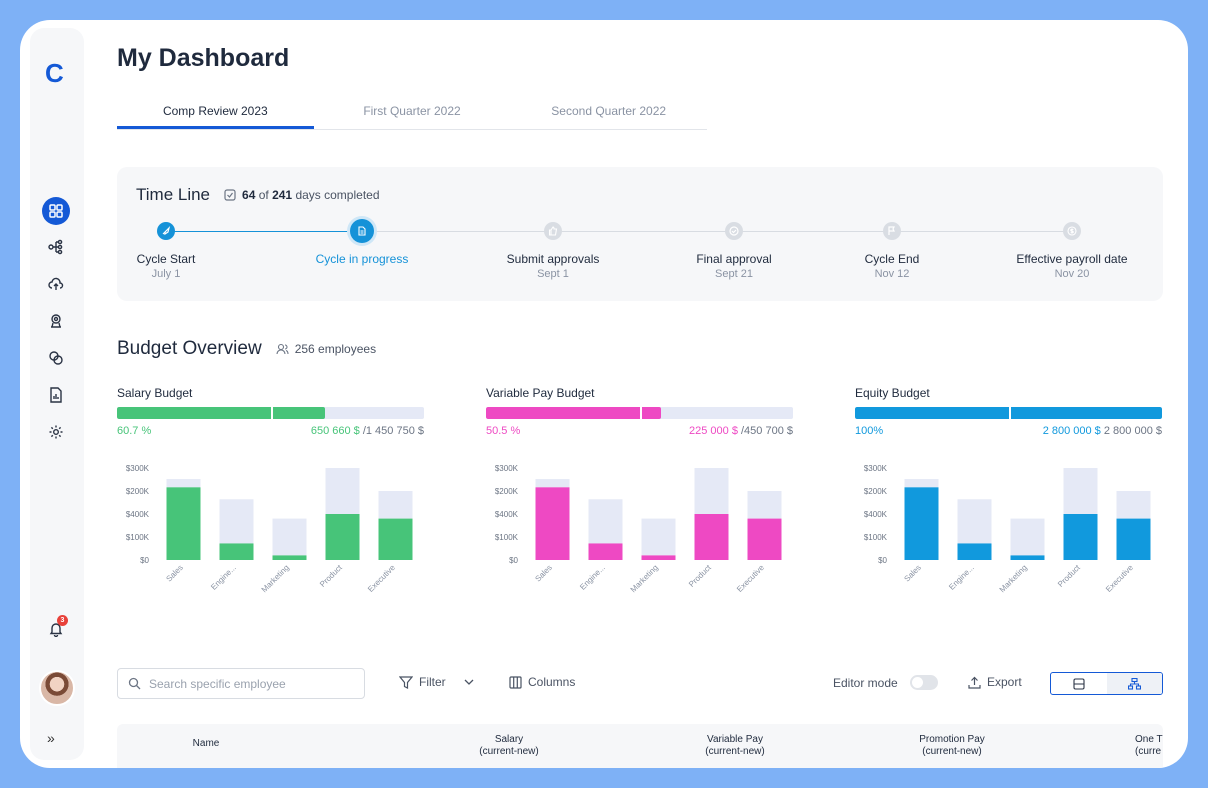 The width and height of the screenshot is (1208, 788). Describe the element at coordinates (1149, 746) in the screenshot. I see `column-header-one-time: One T (curre` at that location.